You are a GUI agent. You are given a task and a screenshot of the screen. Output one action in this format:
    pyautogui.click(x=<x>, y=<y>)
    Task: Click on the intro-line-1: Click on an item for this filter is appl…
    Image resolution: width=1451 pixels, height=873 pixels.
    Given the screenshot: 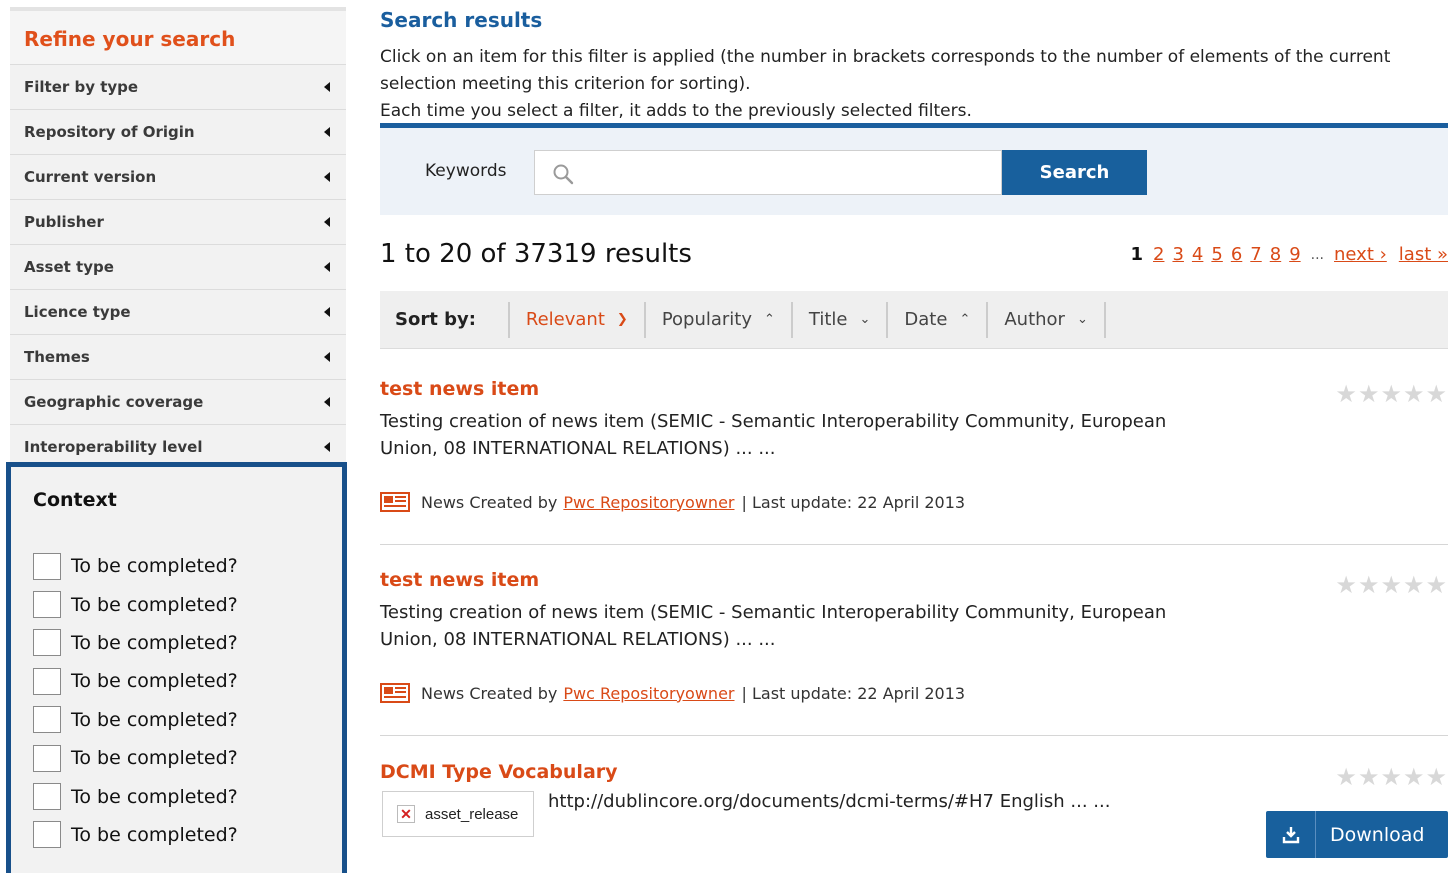 What is the action you would take?
    pyautogui.click(x=885, y=70)
    